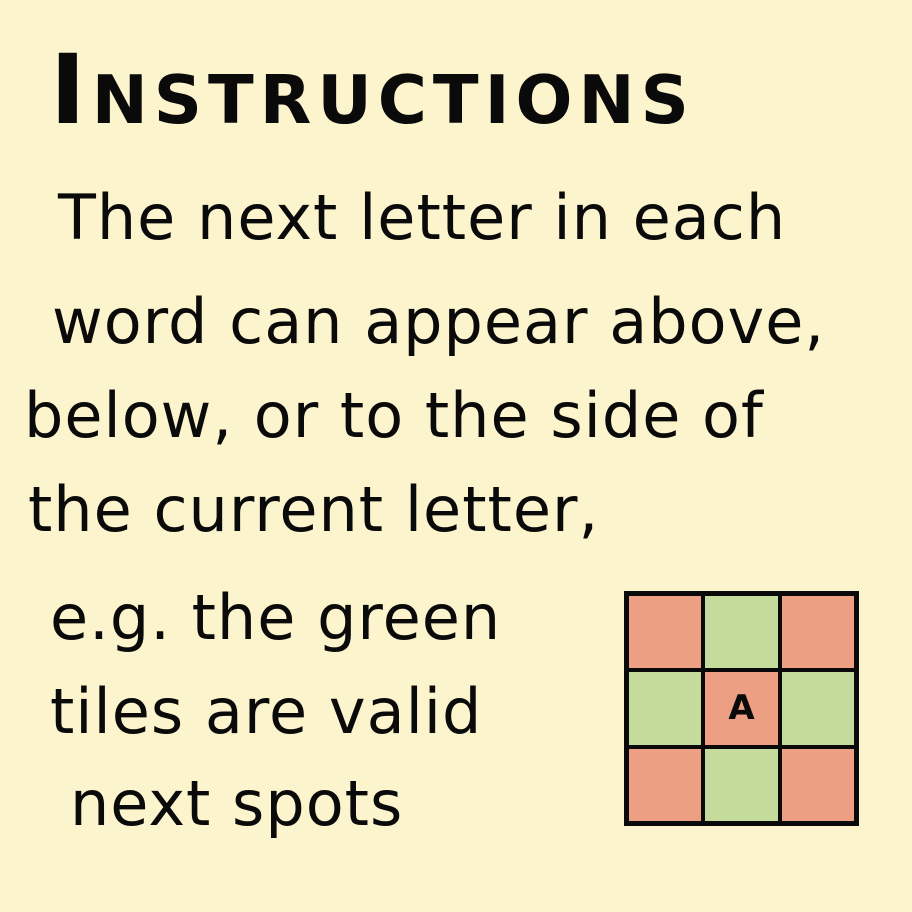 The image size is (912, 912). Describe the element at coordinates (422, 217) in the screenshot. I see `instruction-line-1: The next letter in each` at that location.